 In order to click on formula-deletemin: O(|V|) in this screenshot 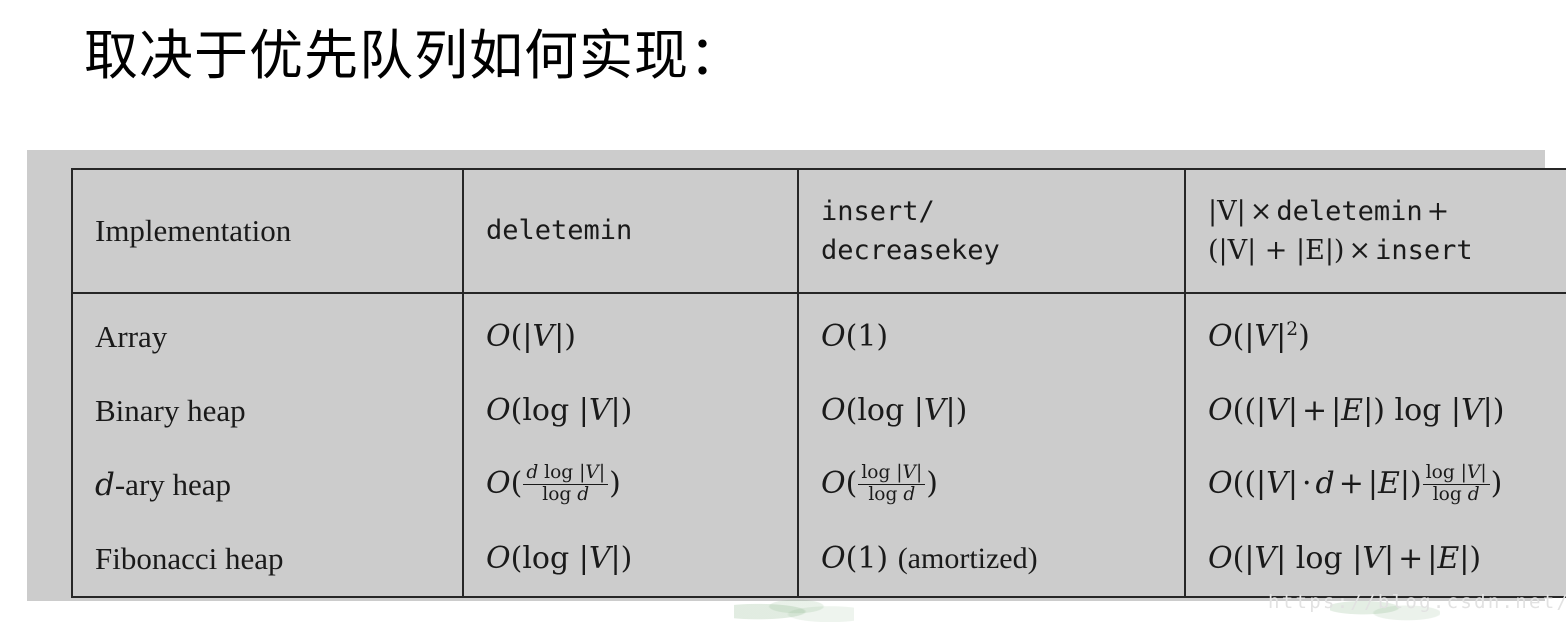, I will do `click(531, 336)`.